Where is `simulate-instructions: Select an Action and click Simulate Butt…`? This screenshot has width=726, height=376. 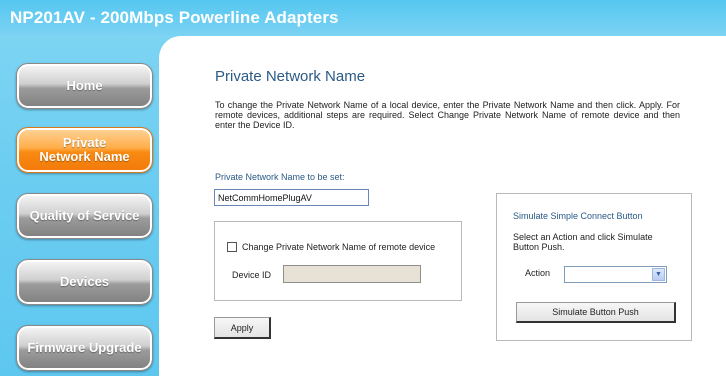
simulate-instructions: Select an Action and click Simulate Butt… is located at coordinates (583, 242).